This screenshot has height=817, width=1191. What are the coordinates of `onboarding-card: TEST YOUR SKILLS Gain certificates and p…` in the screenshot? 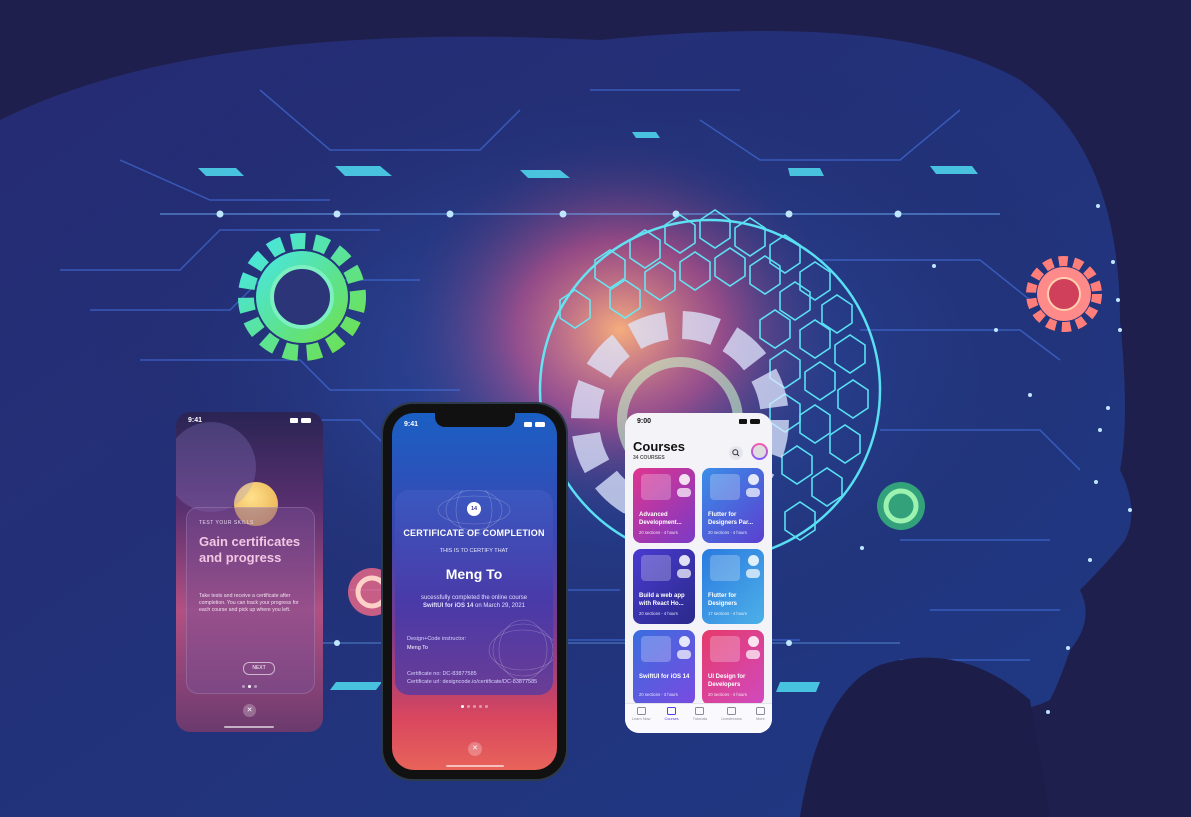 It's located at (250, 600).